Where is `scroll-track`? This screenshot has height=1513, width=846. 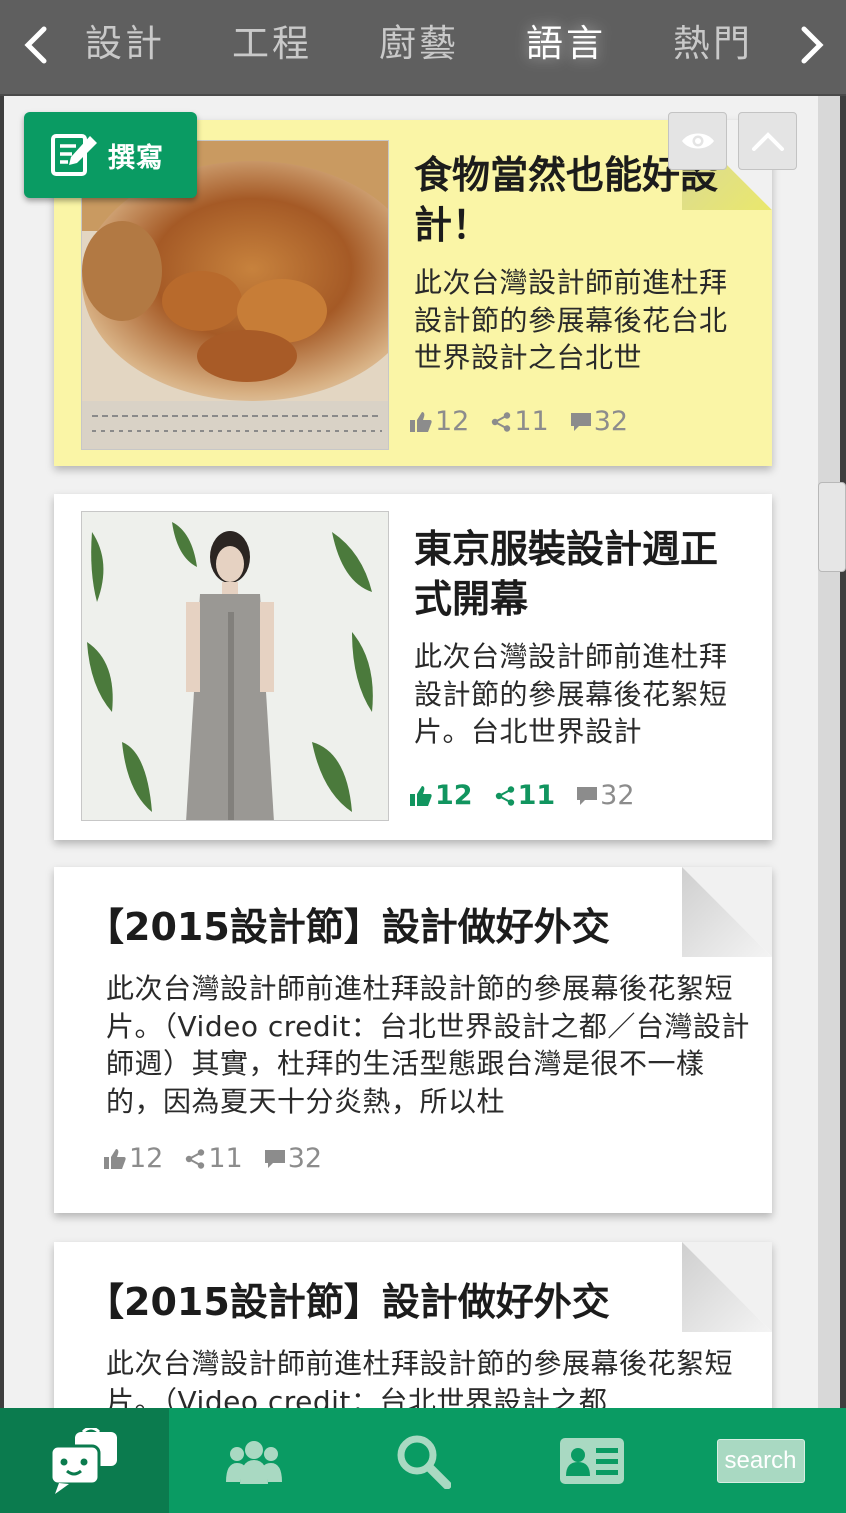 scroll-track is located at coordinates (832, 752).